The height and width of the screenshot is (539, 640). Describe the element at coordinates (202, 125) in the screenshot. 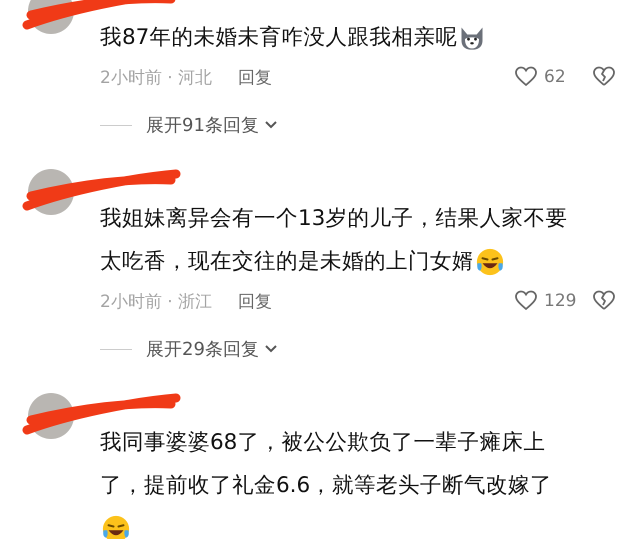

I see `expand-replies-link: 展开91条回复` at that location.